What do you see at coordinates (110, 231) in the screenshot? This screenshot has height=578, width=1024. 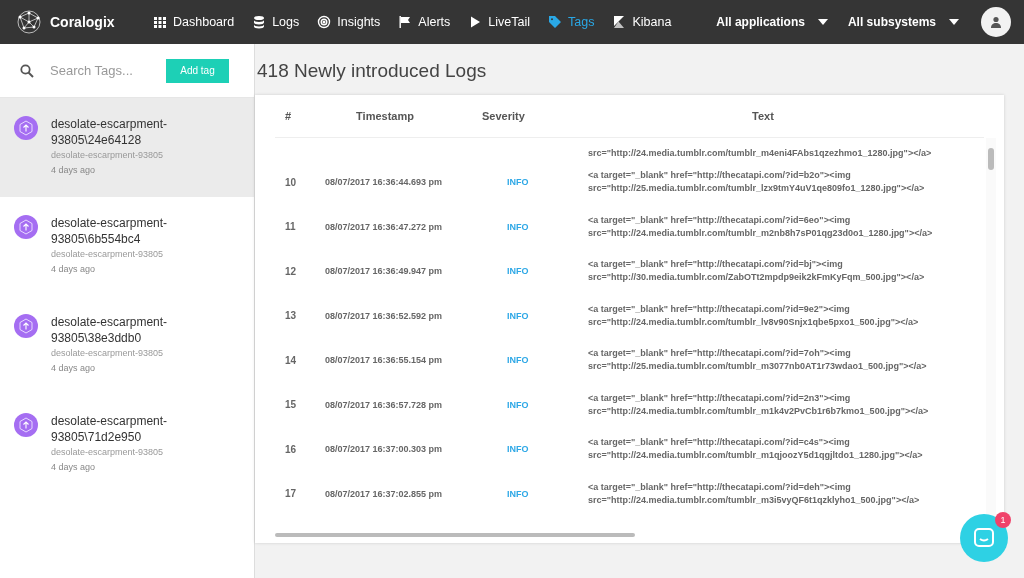 I see `tag-name: desolate-escarpment-93805\6b554bc4` at bounding box center [110, 231].